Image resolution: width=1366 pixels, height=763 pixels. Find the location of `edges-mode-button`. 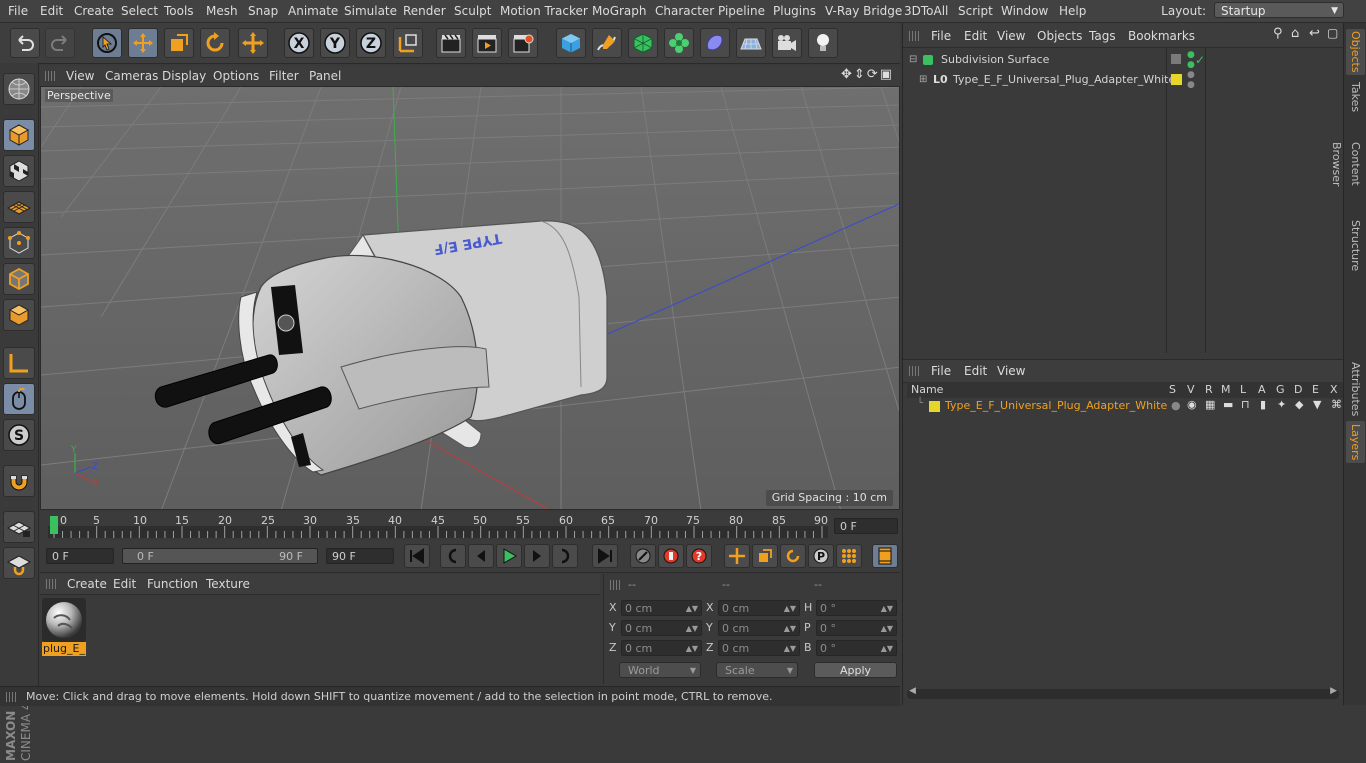

edges-mode-button is located at coordinates (19, 279).